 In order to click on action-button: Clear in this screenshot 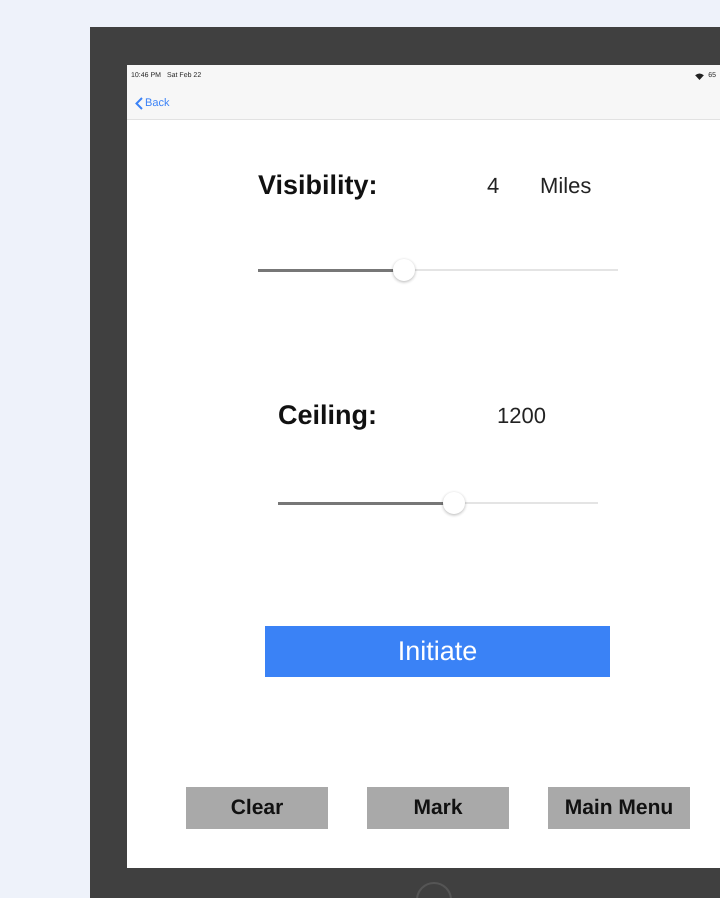, I will do `click(257, 808)`.